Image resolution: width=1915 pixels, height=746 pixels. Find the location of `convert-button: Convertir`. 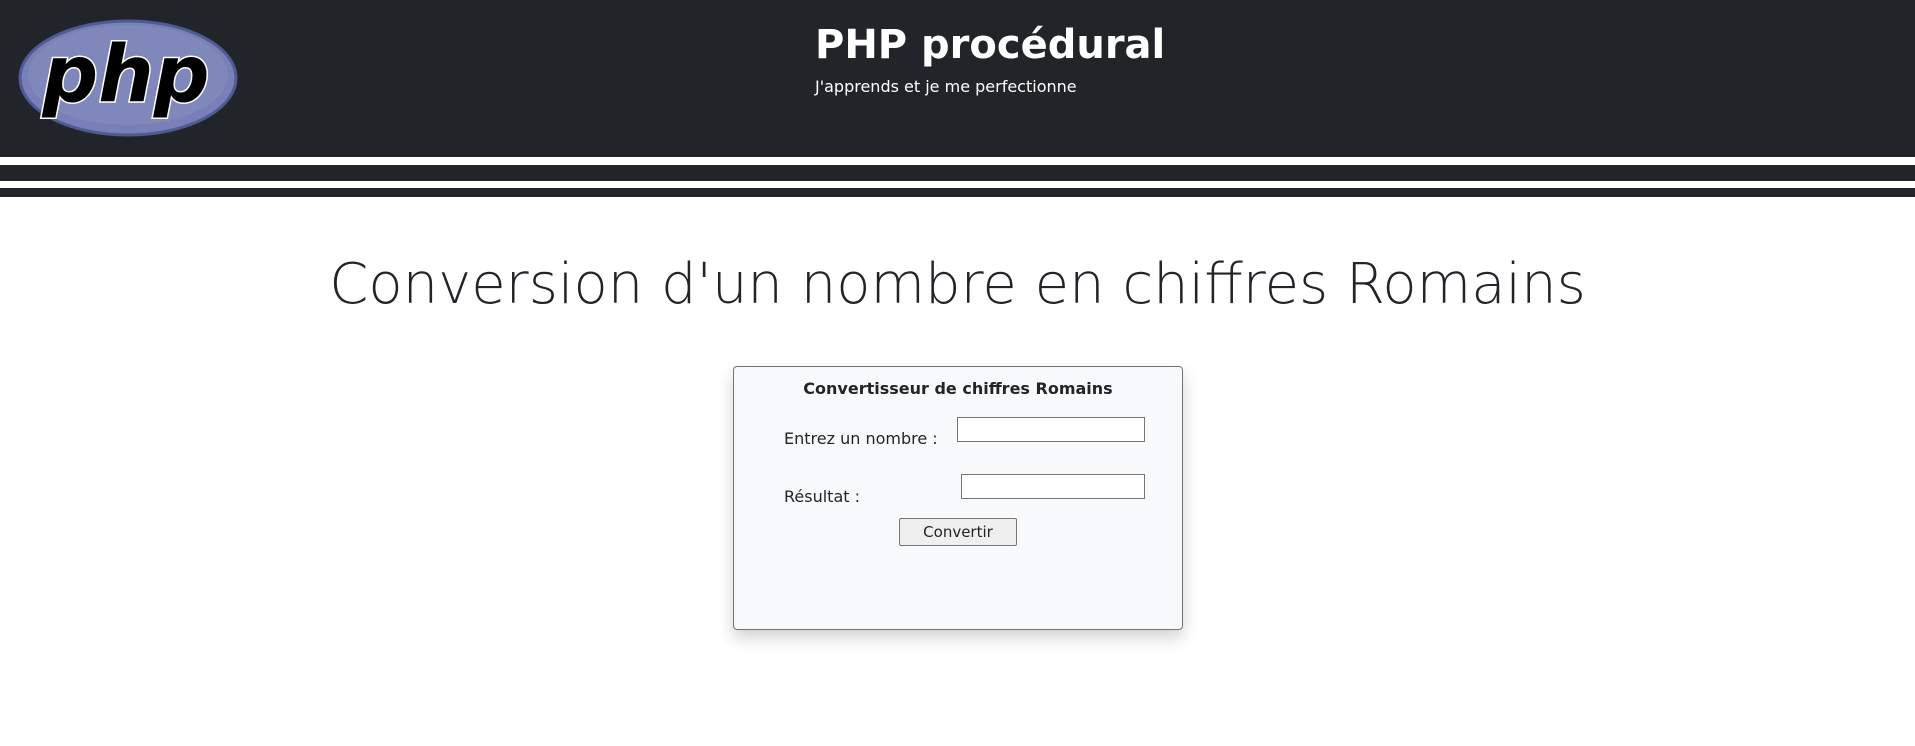

convert-button: Convertir is located at coordinates (958, 532).